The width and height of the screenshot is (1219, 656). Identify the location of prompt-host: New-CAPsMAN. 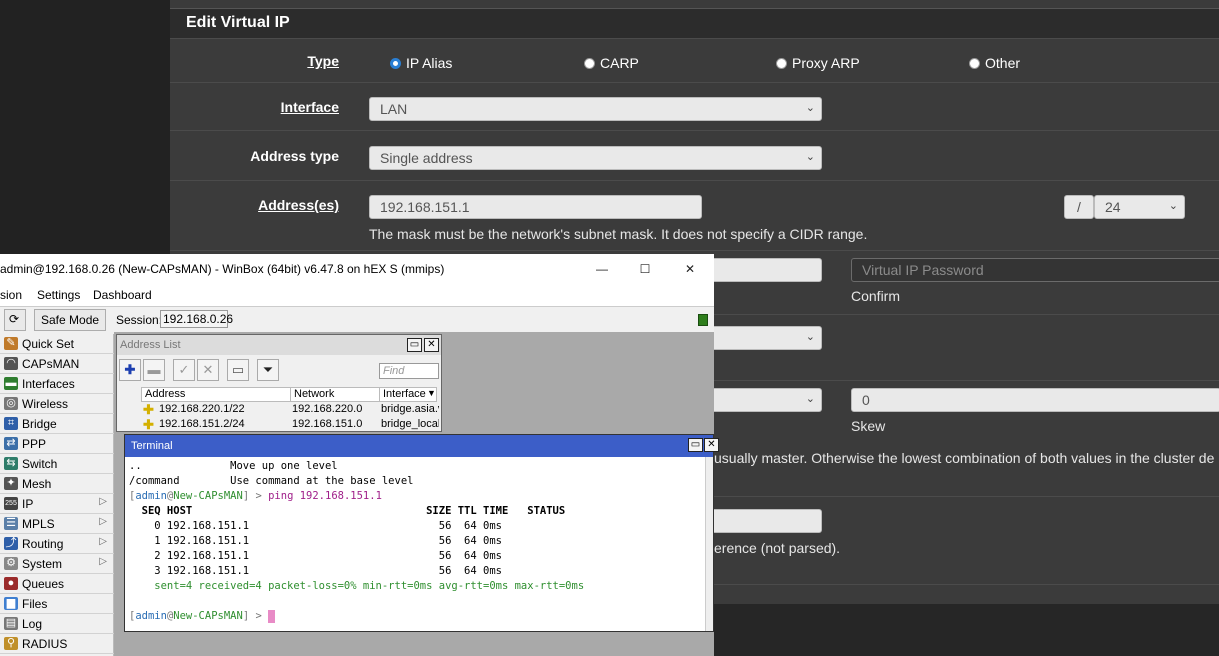
(208, 496).